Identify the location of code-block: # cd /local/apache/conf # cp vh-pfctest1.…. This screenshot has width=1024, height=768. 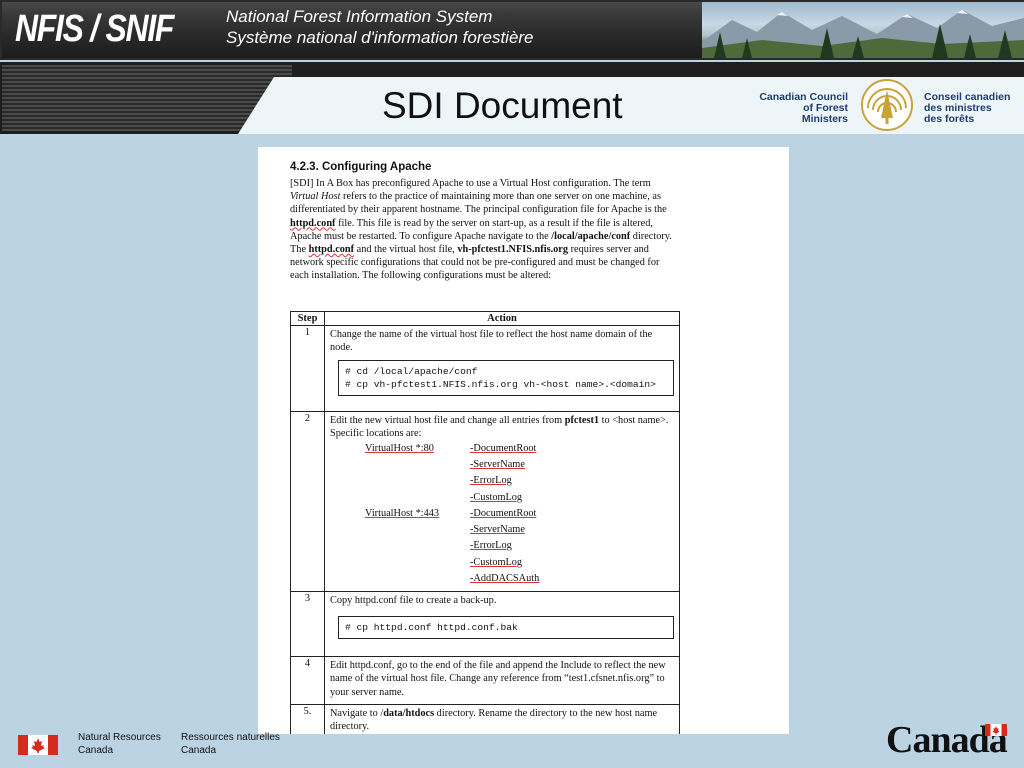
(506, 377).